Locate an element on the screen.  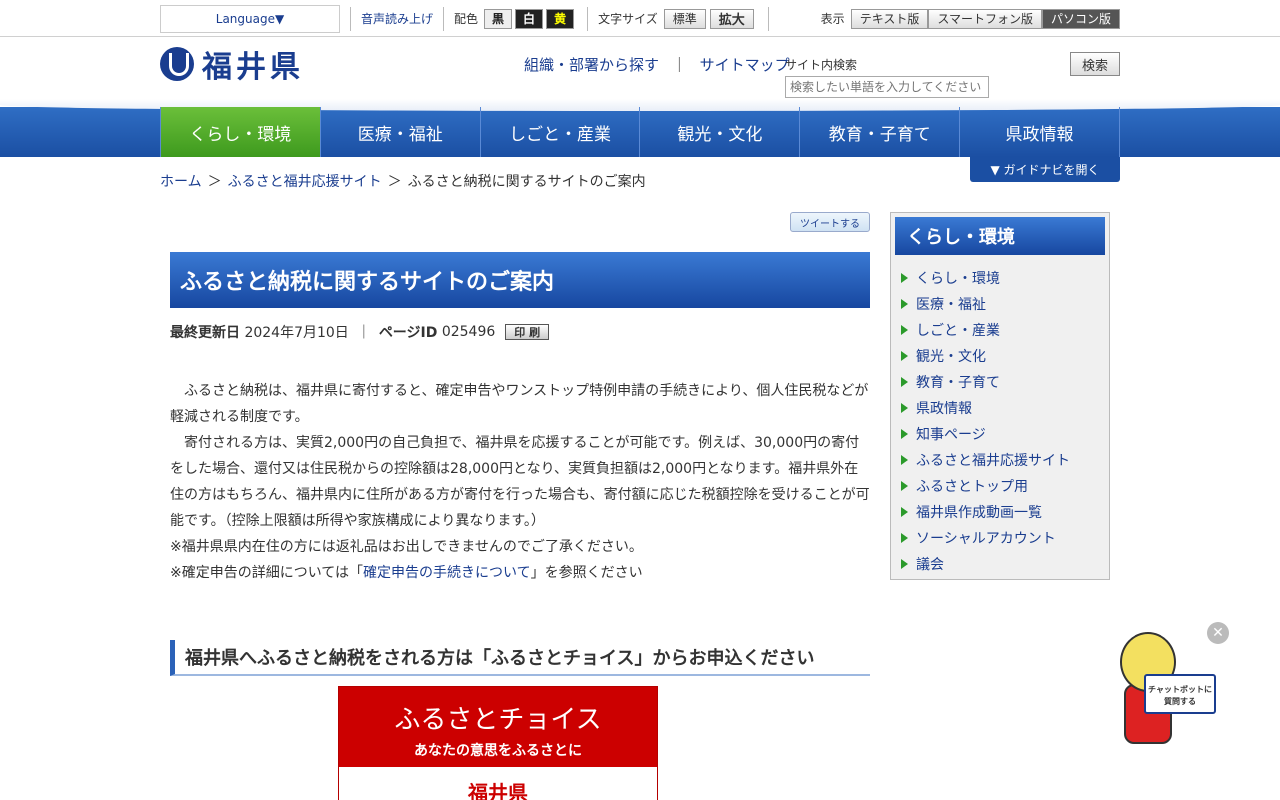
color-black-button: 黒 is located at coordinates (498, 18).